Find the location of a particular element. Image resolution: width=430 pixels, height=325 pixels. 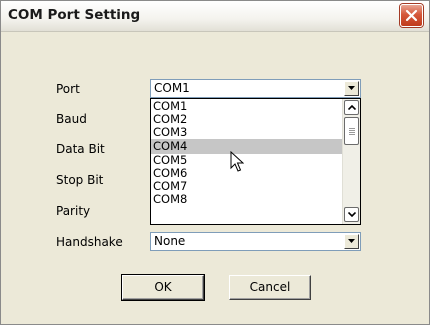

close-button is located at coordinates (411, 15).